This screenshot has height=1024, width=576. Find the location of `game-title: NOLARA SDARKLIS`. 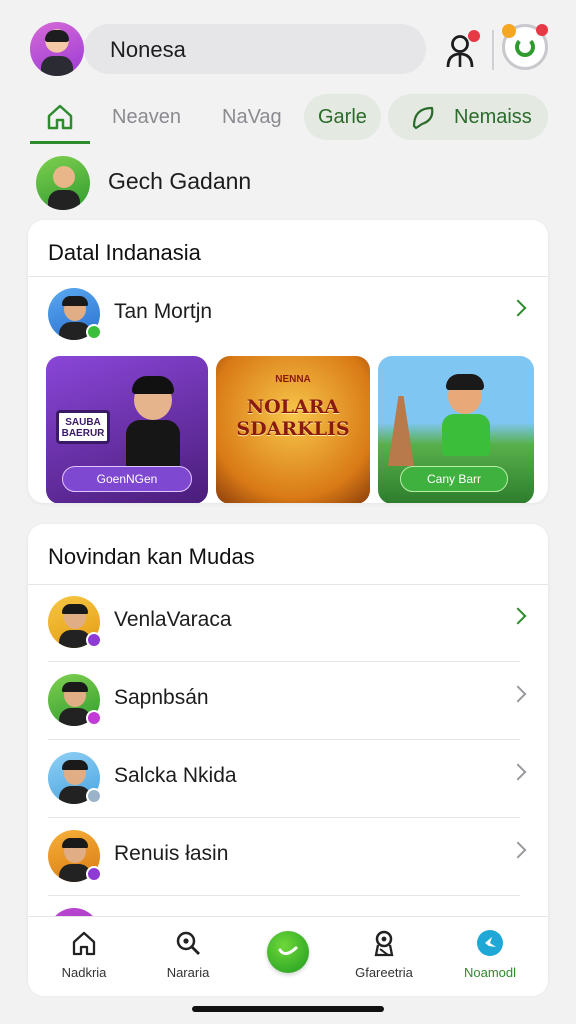

game-title: NOLARA SDARKLIS is located at coordinates (293, 418).